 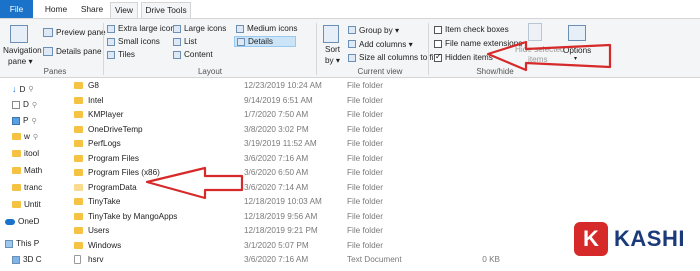 What do you see at coordinates (25, 153) in the screenshot?
I see `nav-item-itool: itool` at bounding box center [25, 153].